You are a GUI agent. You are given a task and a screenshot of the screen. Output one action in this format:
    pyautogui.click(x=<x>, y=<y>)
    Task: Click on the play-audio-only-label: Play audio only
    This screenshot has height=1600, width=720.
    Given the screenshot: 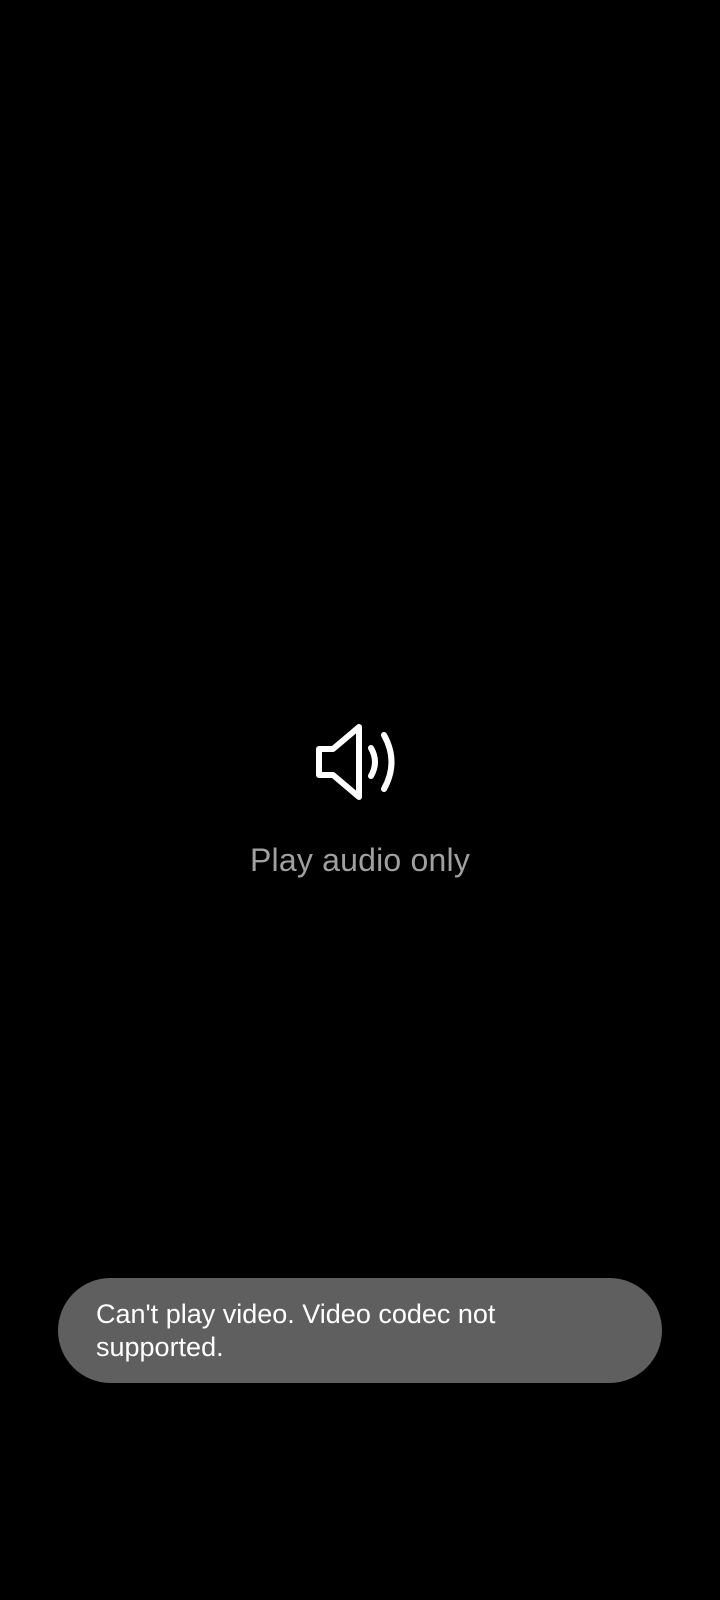 What is the action you would take?
    pyautogui.click(x=360, y=860)
    